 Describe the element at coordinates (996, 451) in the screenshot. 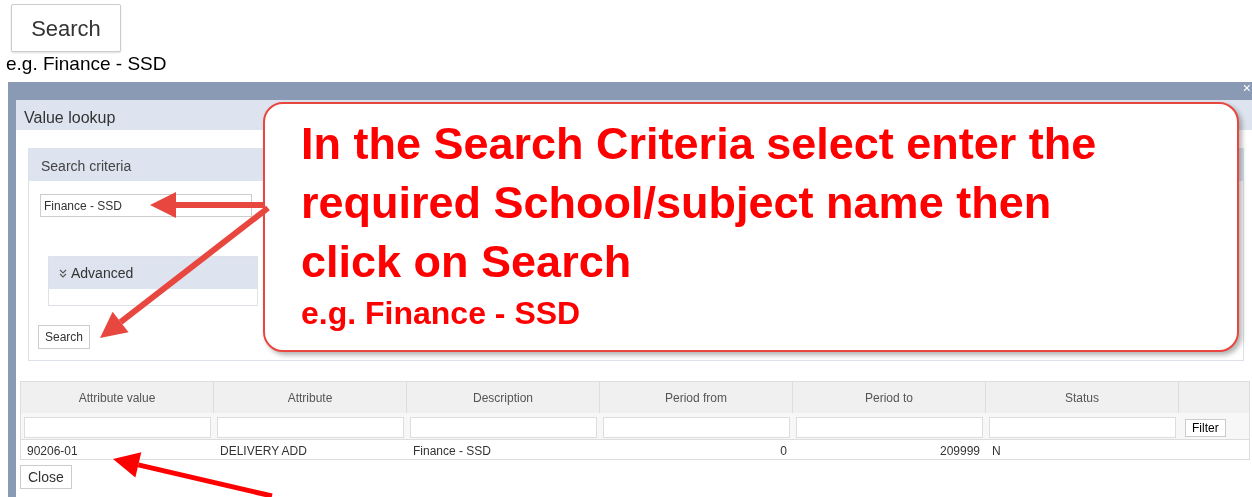

I see `table-cell: N` at that location.